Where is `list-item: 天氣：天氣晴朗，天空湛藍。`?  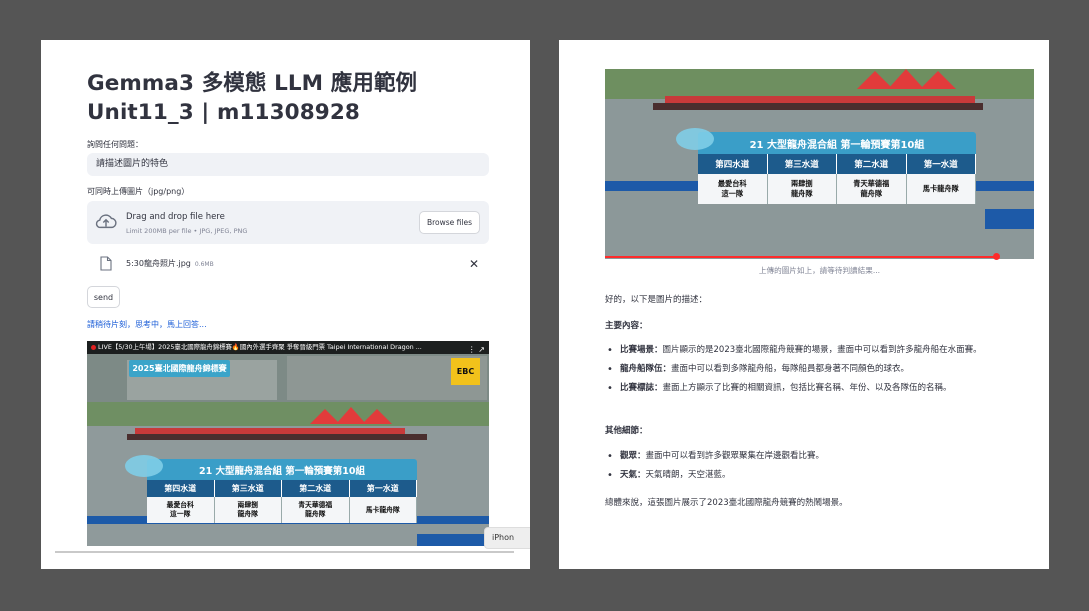
list-item: 天氣：天氣晴朗，天空湛藍。 is located at coordinates (820, 475).